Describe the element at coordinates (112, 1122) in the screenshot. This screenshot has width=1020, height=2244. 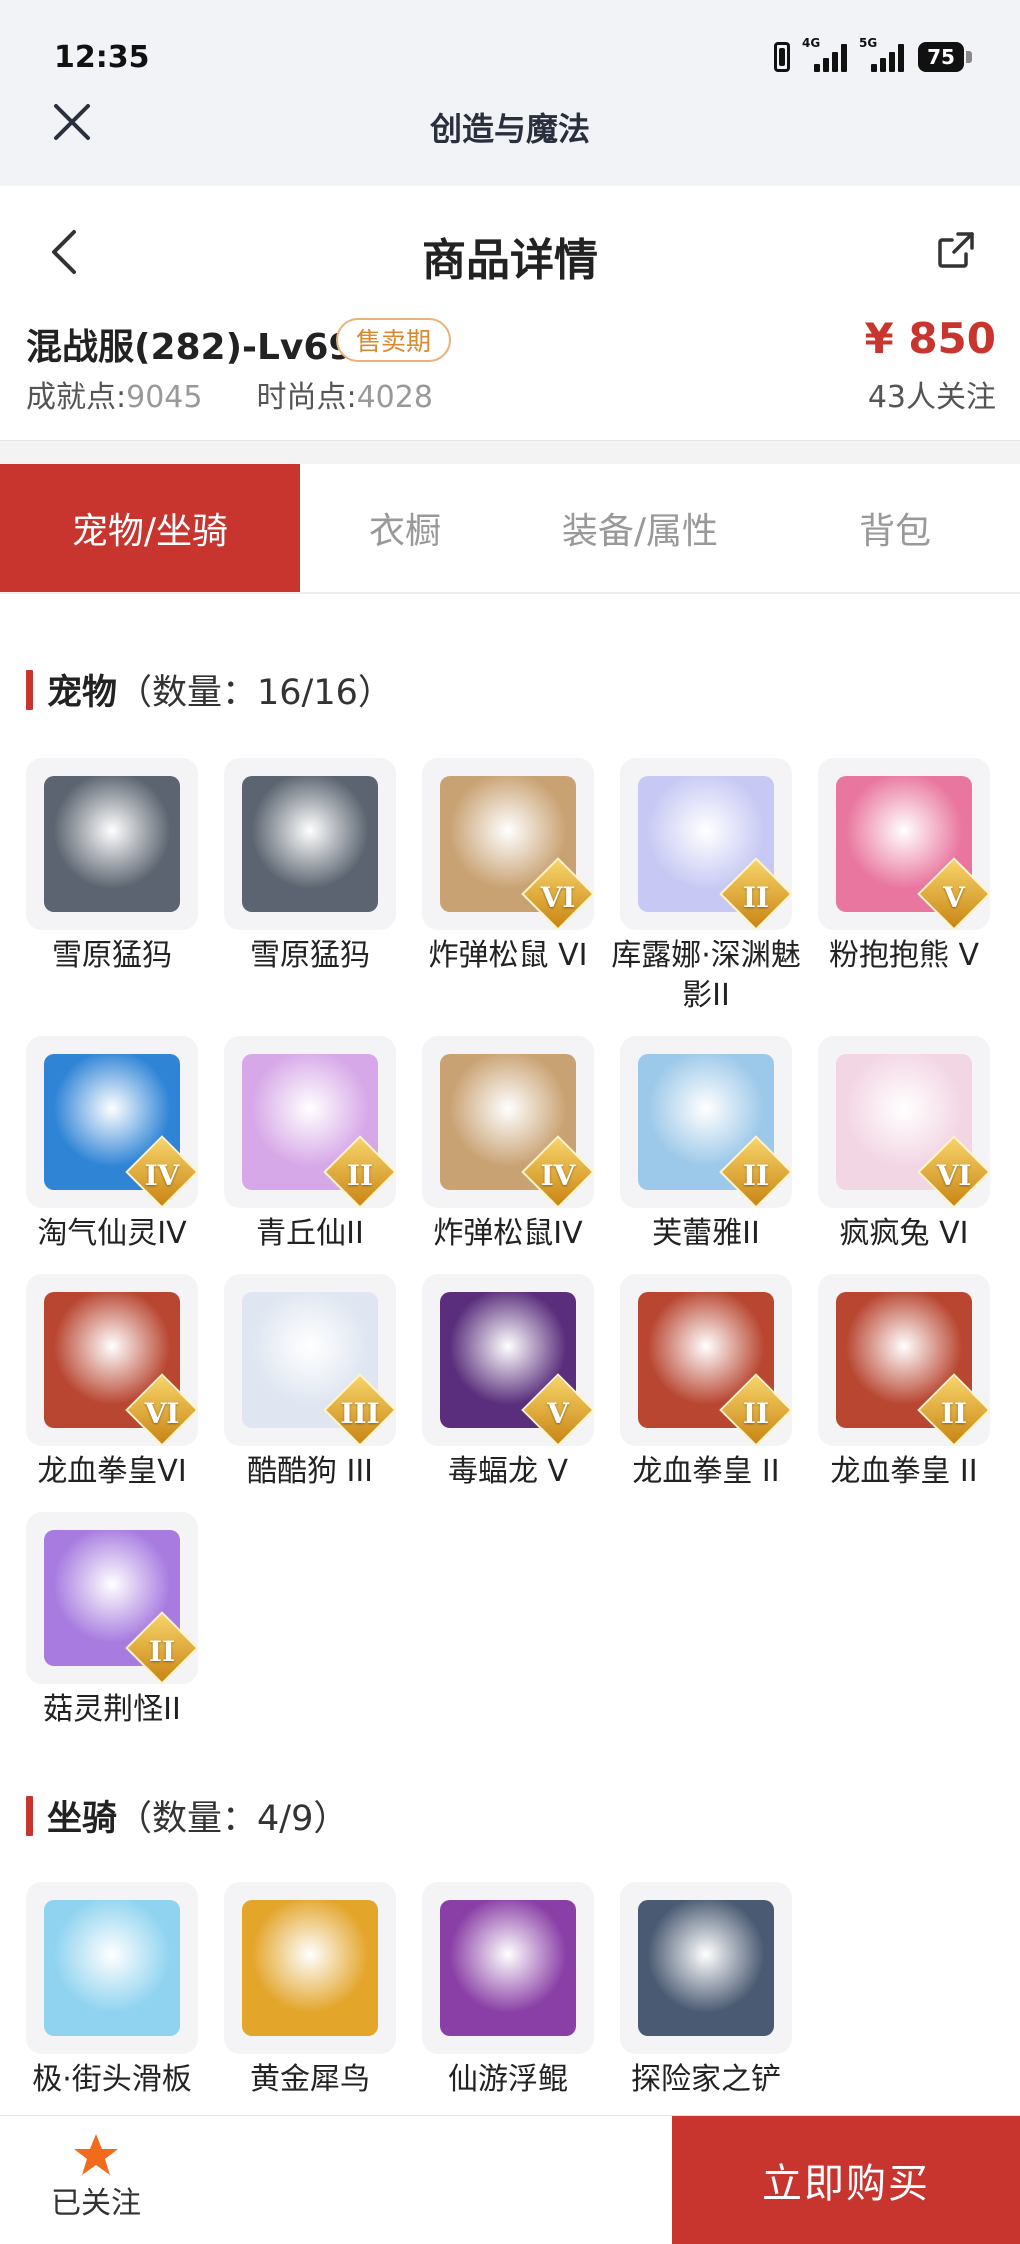
I see `dog-icon: IV` at that location.